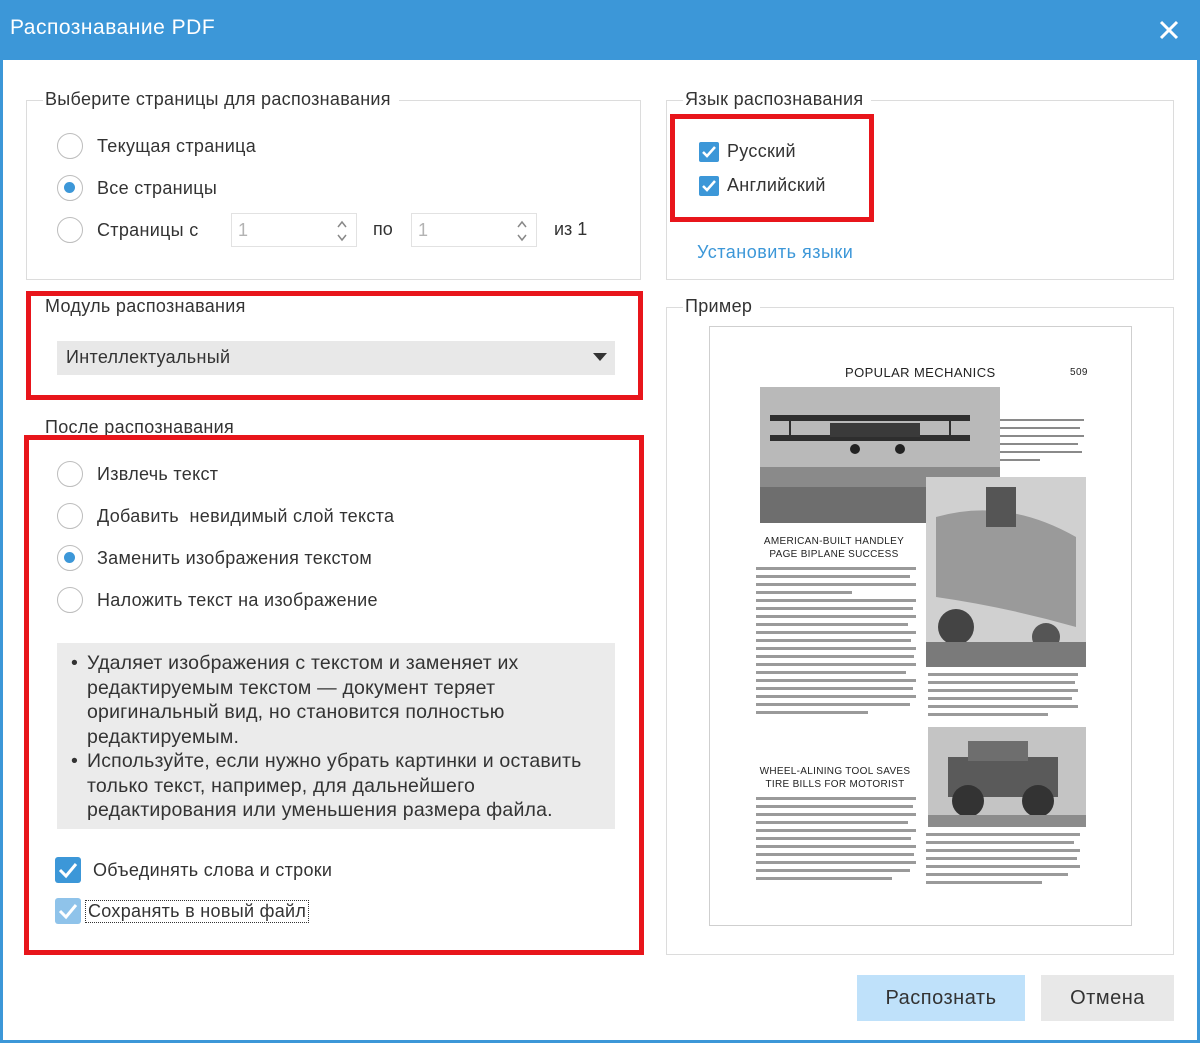 The image size is (1200, 1043). I want to click on window-border-left, so click(1, 551).